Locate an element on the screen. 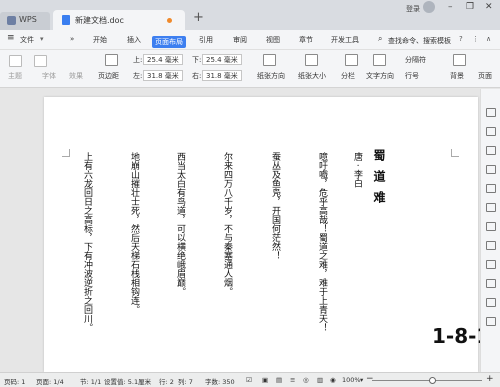 This screenshot has width=500, height=387. cloud-icon is located at coordinates (491, 226).